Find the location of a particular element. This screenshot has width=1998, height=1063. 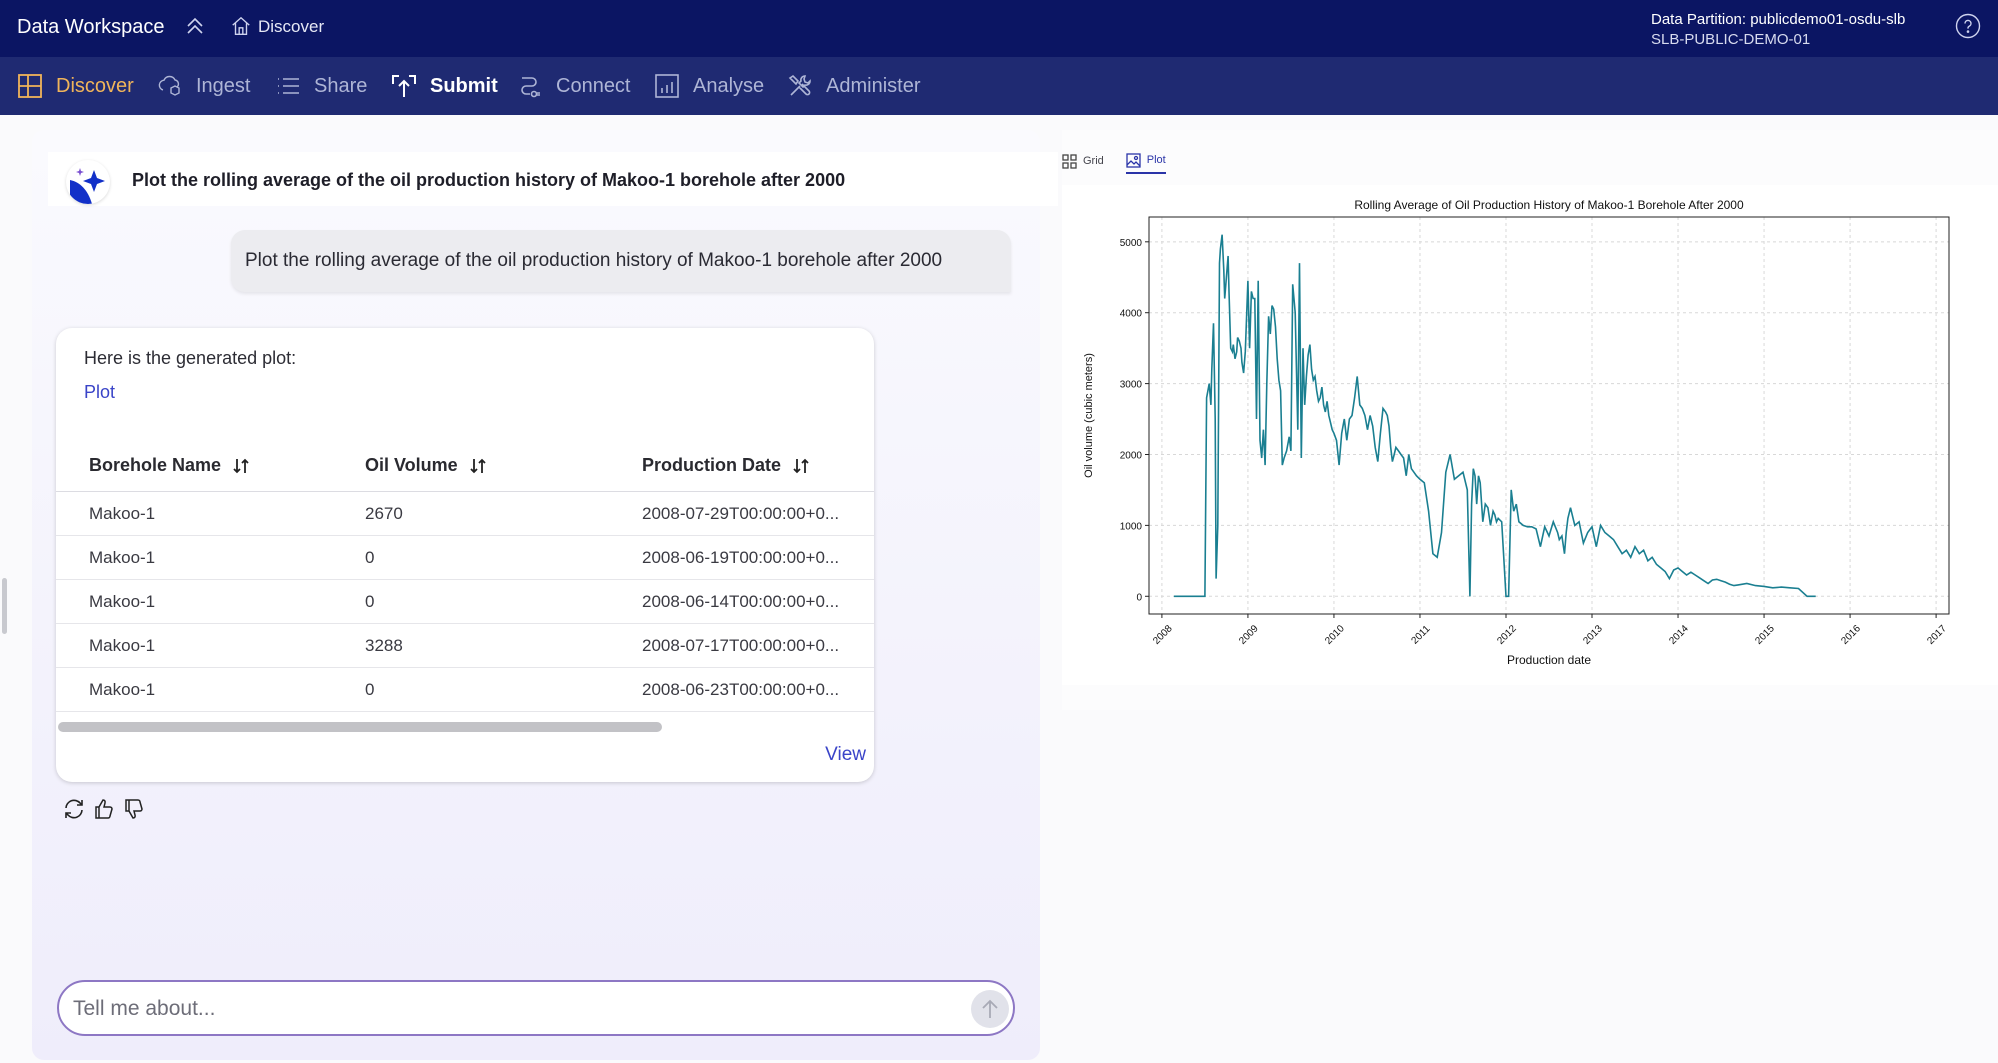

chat-input-box is located at coordinates (536, 1008).